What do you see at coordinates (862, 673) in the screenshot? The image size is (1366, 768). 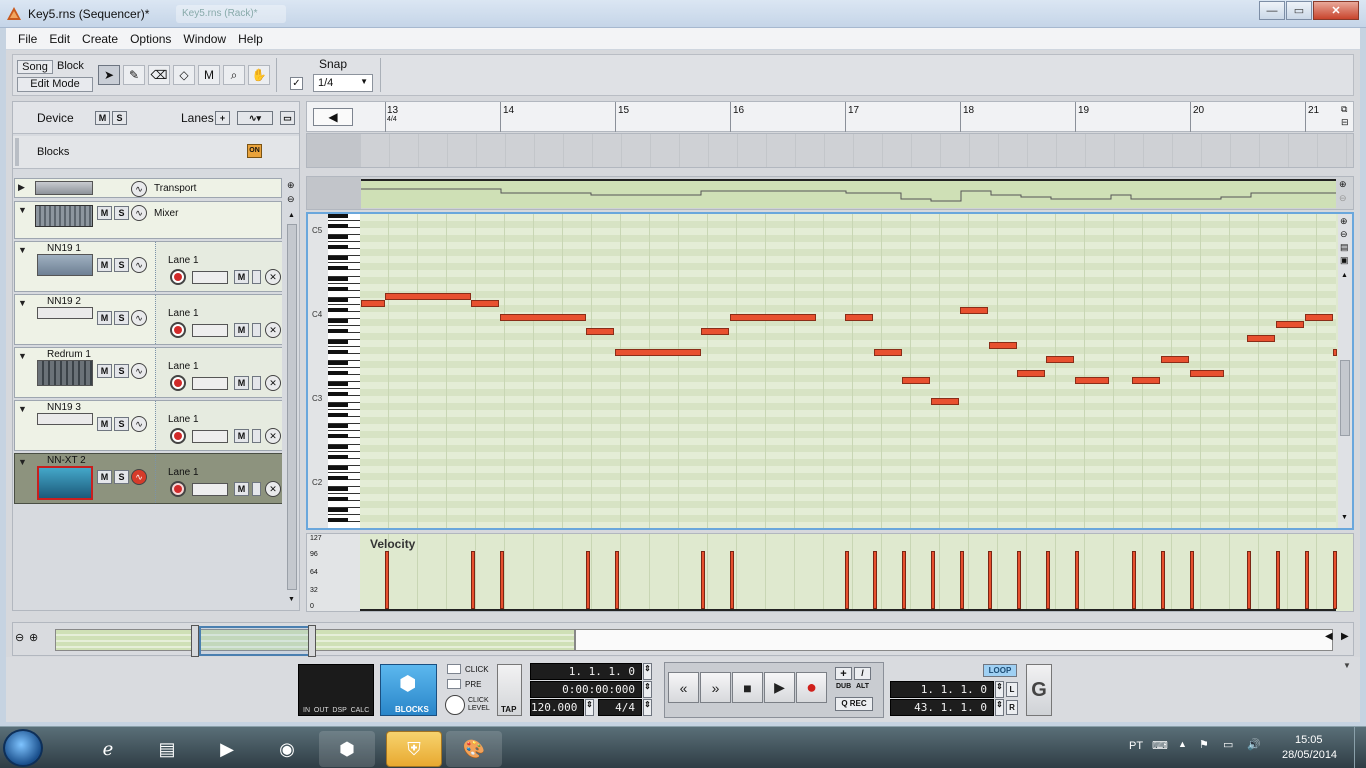 I see `alt-icon: /` at bounding box center [862, 673].